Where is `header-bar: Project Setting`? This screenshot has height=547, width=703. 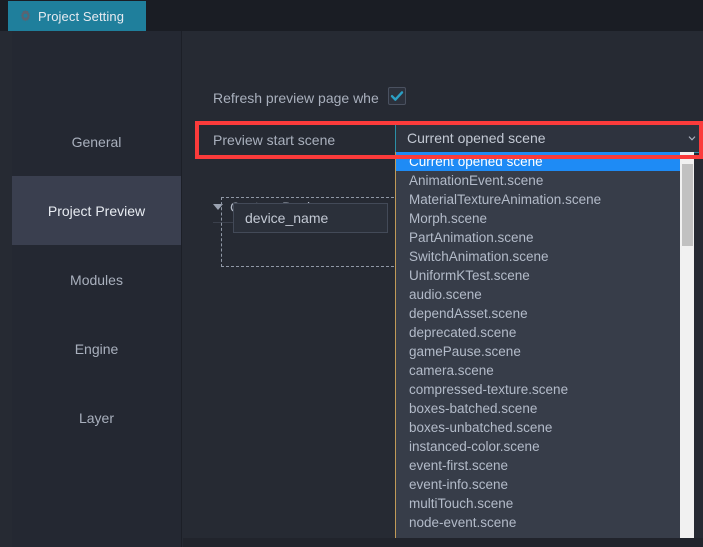 header-bar: Project Setting is located at coordinates (351, 15).